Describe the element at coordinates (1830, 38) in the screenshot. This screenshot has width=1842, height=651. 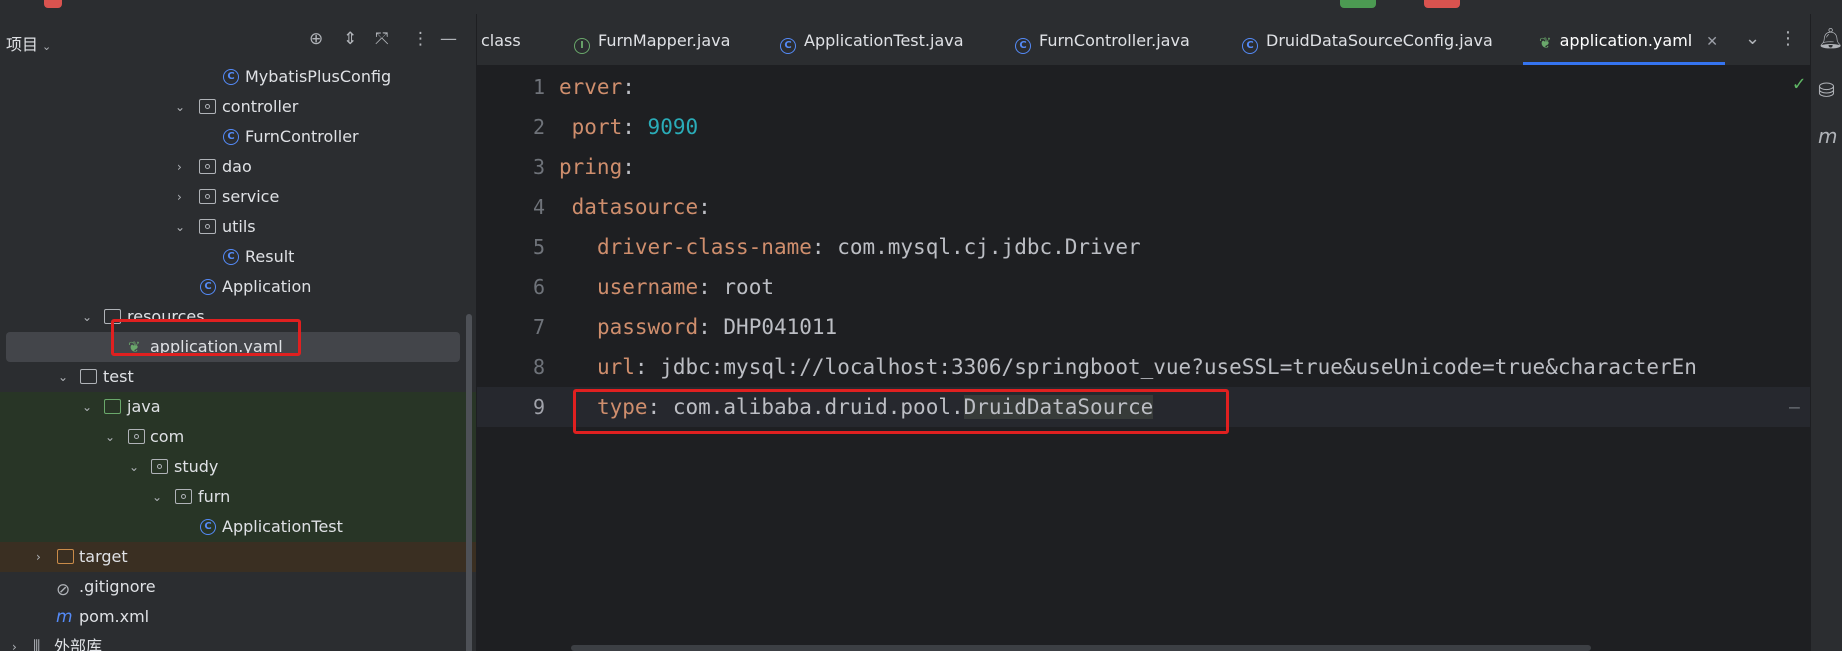
I see `notifications-icon: 🔔︎` at that location.